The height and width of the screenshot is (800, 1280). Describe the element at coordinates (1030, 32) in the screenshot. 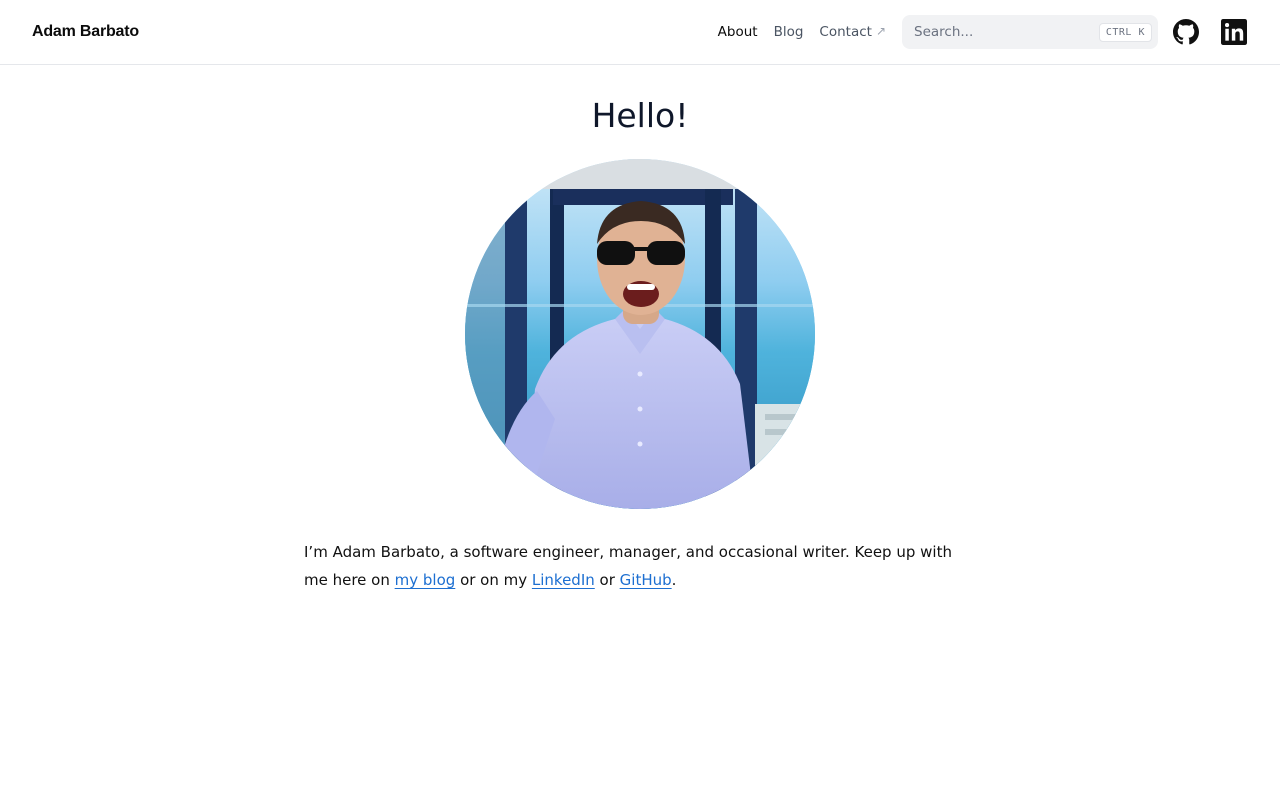

I see `search-button: Search... CTRL K` at that location.